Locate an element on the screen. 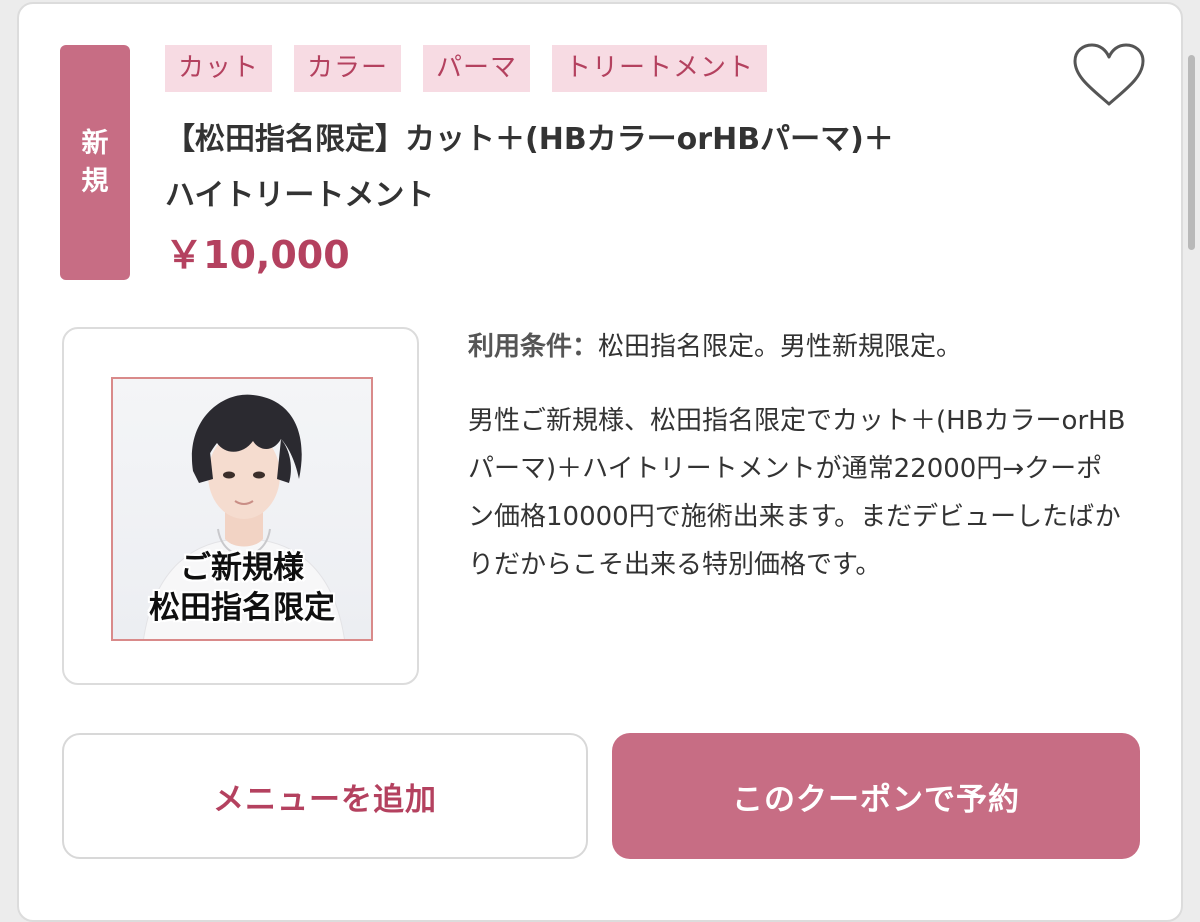 The width and height of the screenshot is (1200, 922). reserve-with-coupon-button: このクーポンで予約 is located at coordinates (876, 796).